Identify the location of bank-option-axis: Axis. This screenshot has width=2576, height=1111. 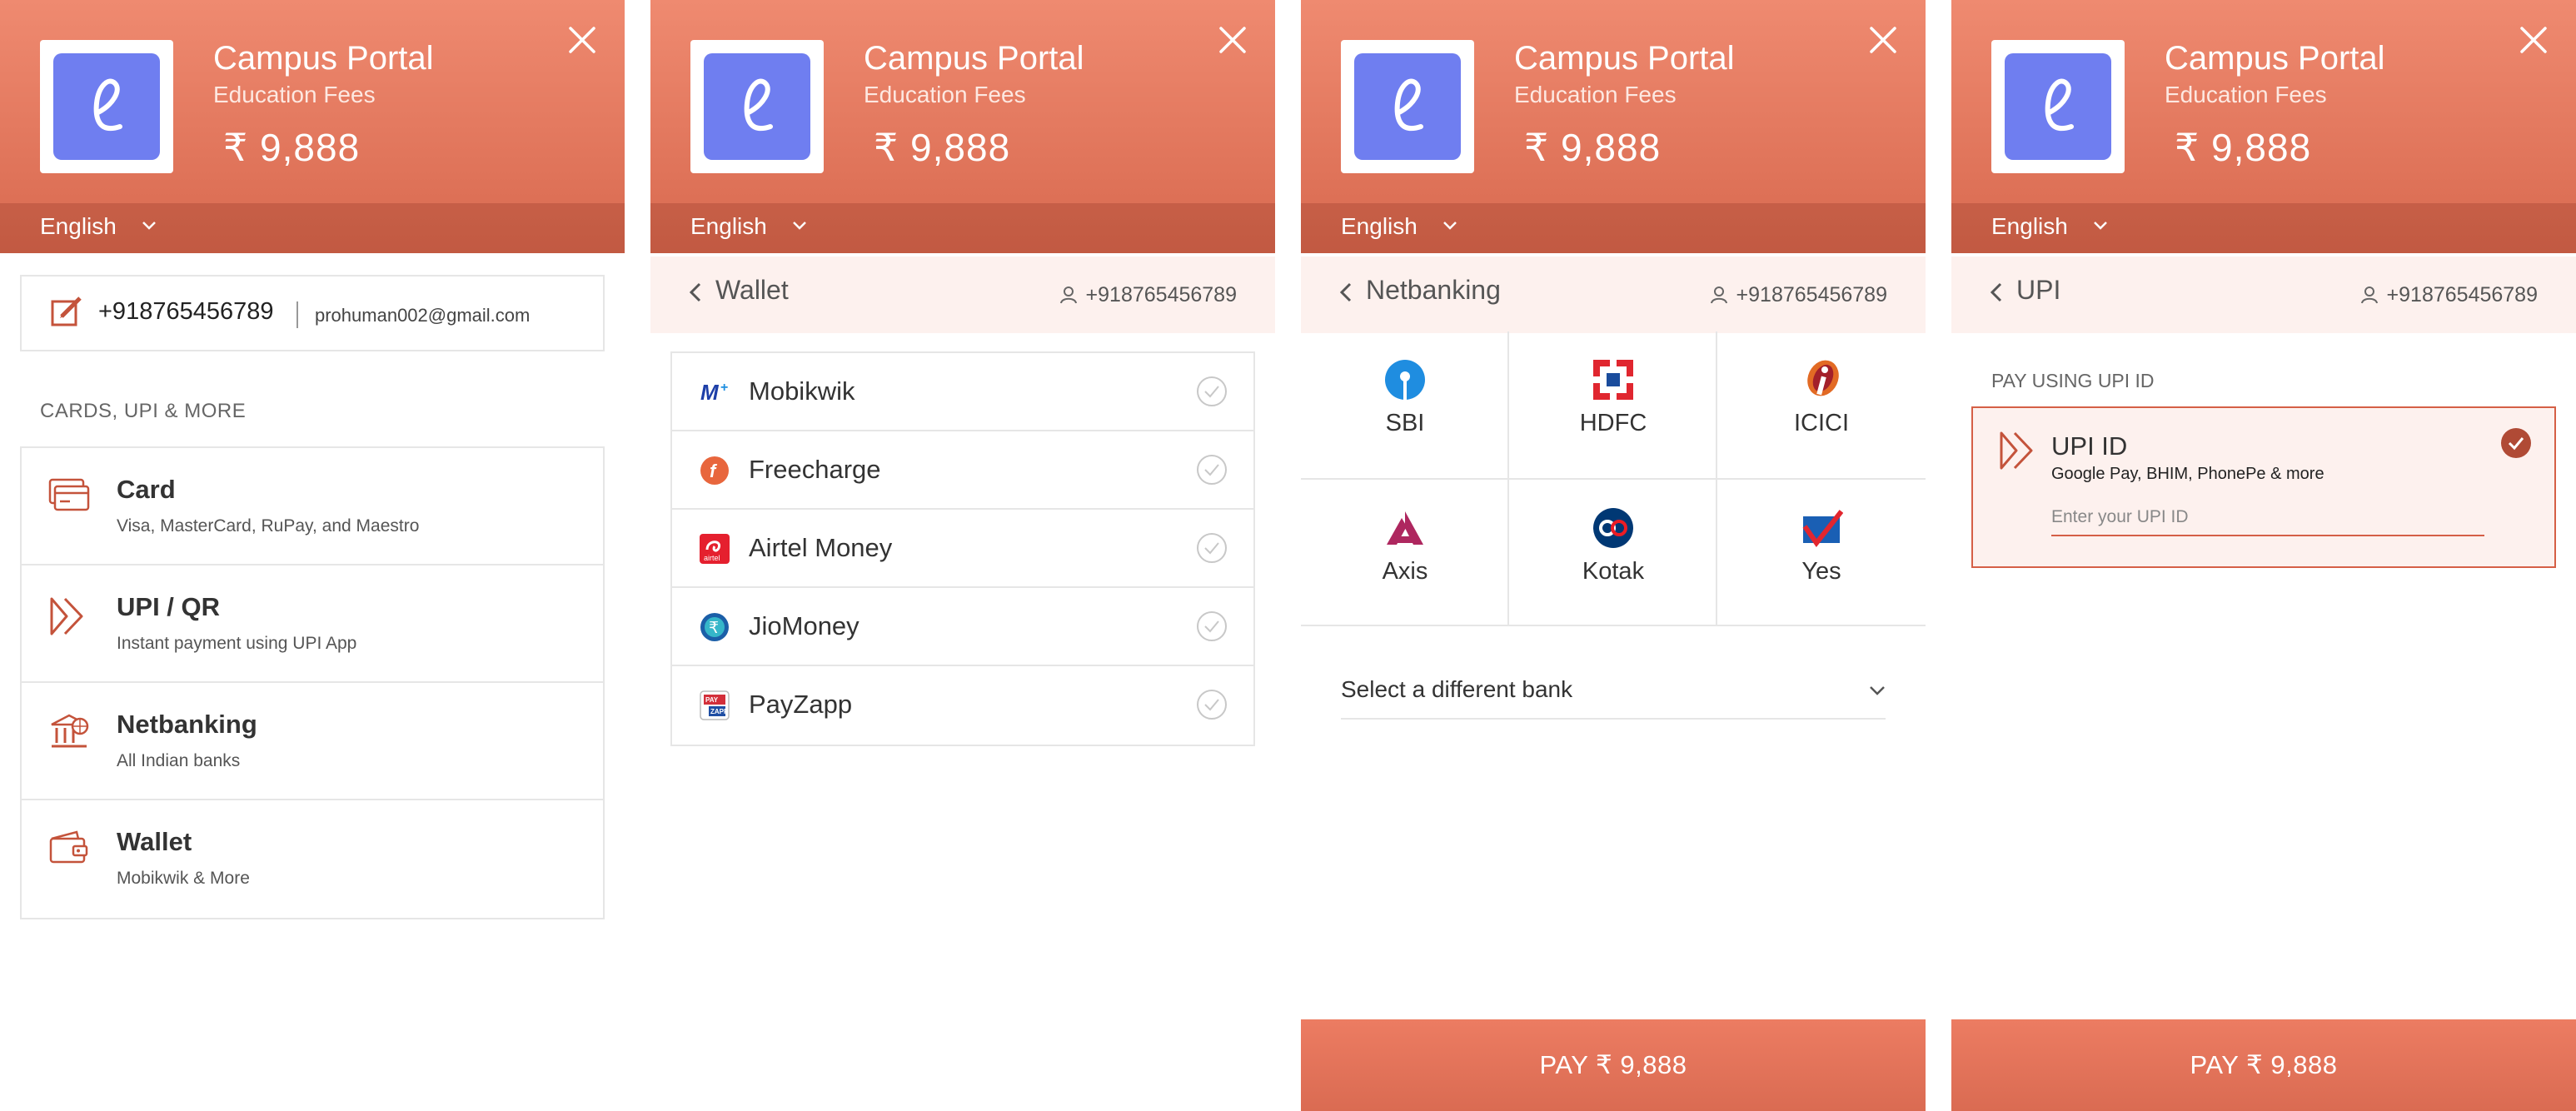
(1405, 551).